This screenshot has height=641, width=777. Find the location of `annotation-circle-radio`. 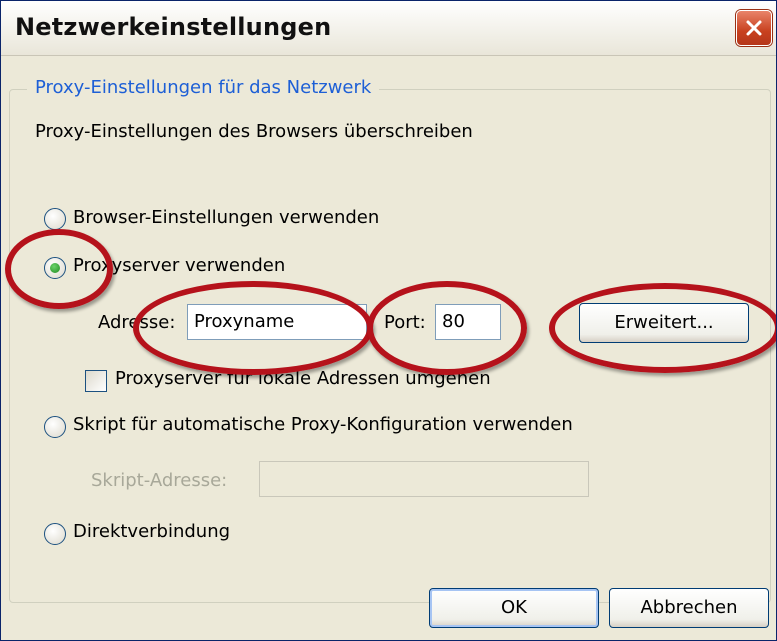

annotation-circle-radio is located at coordinates (59, 269).